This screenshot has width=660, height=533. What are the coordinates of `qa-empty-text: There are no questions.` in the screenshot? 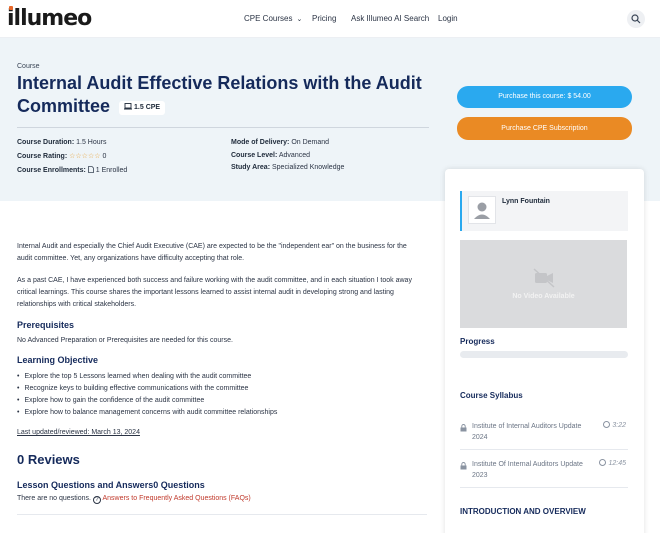 It's located at (54, 498).